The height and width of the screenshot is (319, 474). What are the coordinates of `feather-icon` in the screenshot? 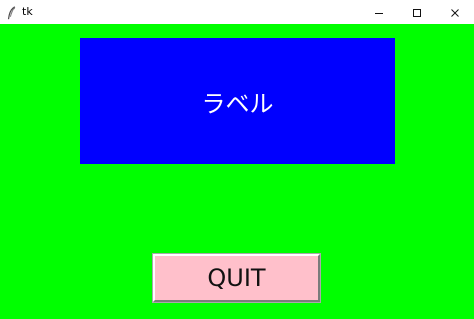 It's located at (12, 12).